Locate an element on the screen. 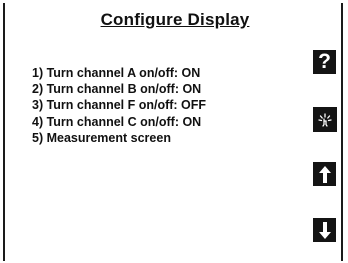 The image size is (348, 263). help-button: ? is located at coordinates (324, 62).